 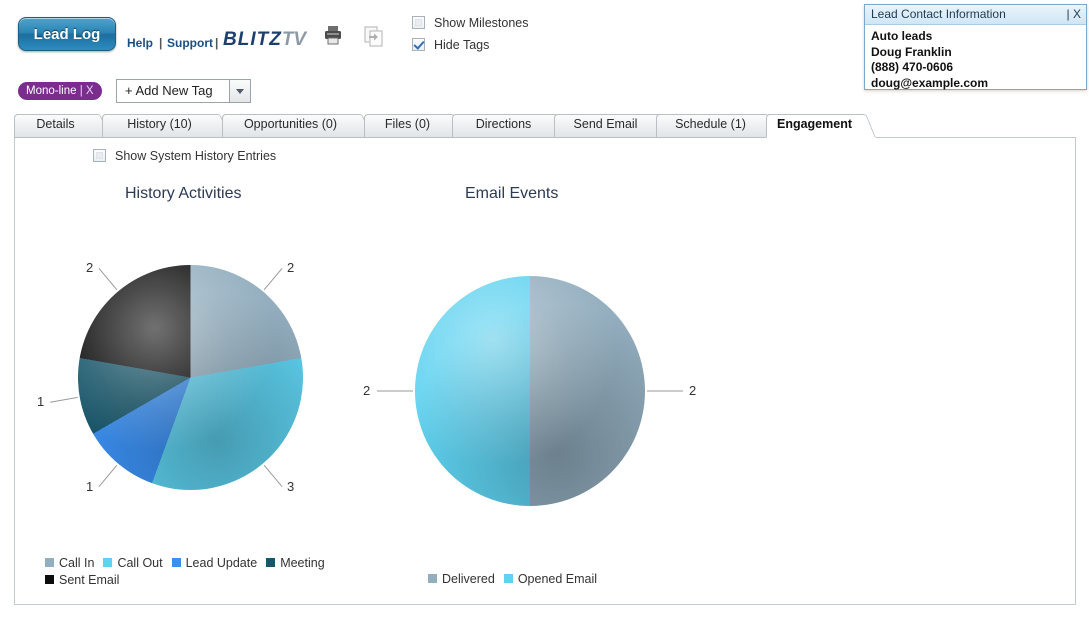 What do you see at coordinates (99, 155) in the screenshot?
I see `show-system-history-checkbox` at bounding box center [99, 155].